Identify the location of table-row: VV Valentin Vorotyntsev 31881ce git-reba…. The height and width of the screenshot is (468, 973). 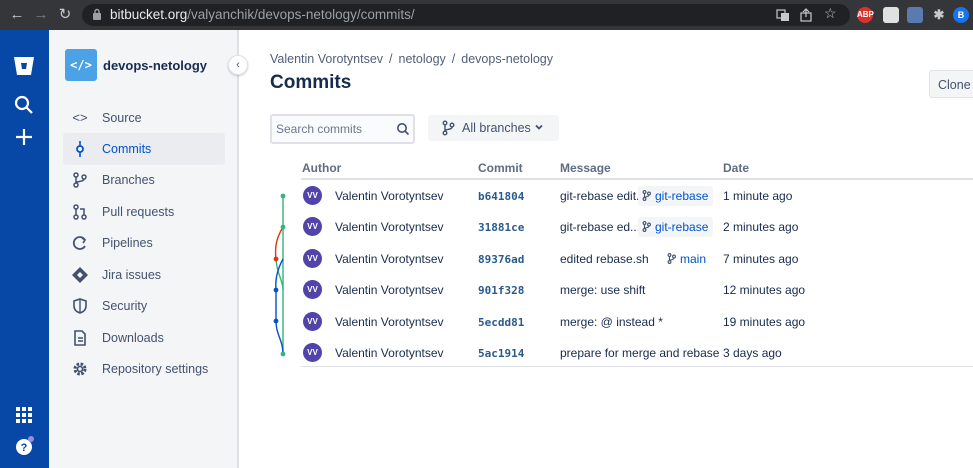
(637, 227).